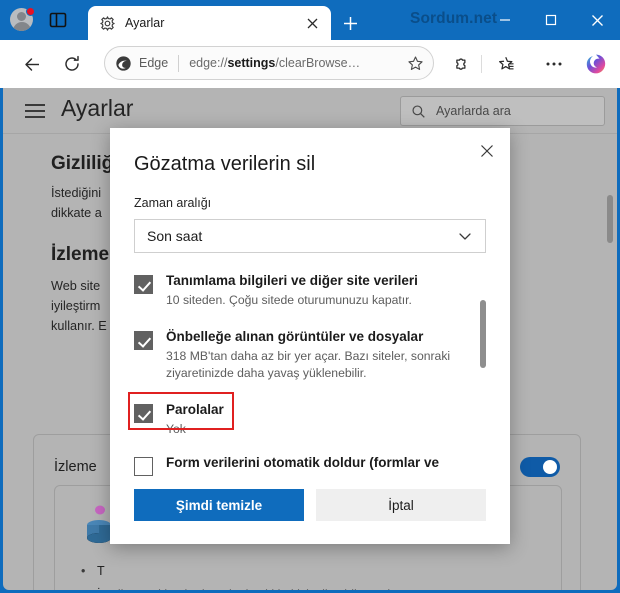 This screenshot has width=620, height=593. What do you see at coordinates (76, 286) in the screenshot?
I see `section-text-izleme-1: Web site` at bounding box center [76, 286].